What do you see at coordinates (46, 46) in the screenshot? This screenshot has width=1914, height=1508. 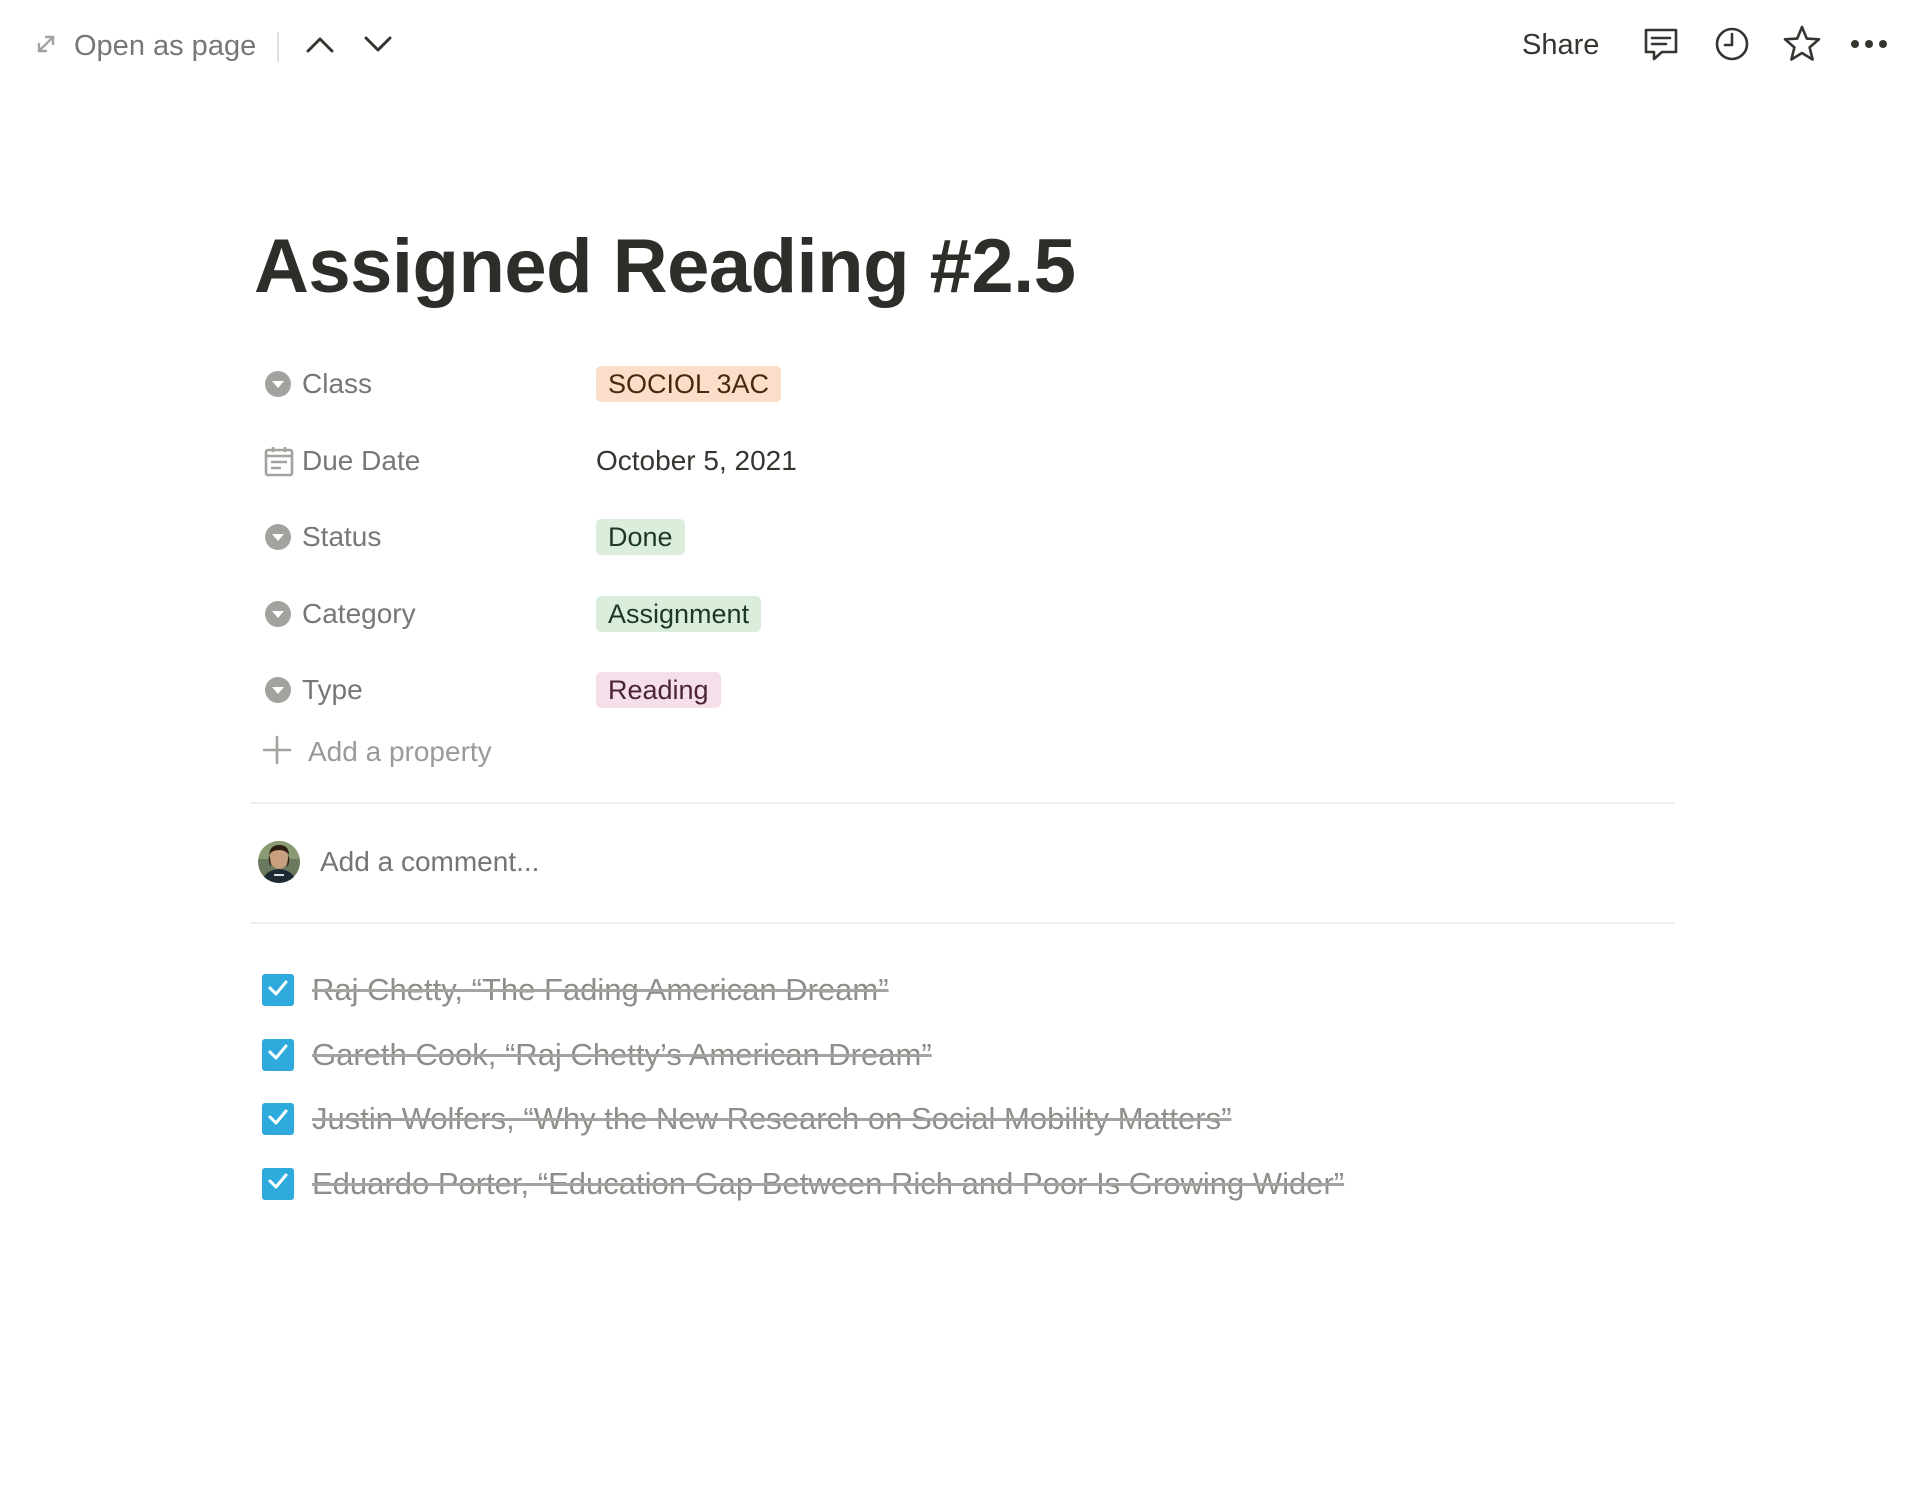 I see `expand-icon` at bounding box center [46, 46].